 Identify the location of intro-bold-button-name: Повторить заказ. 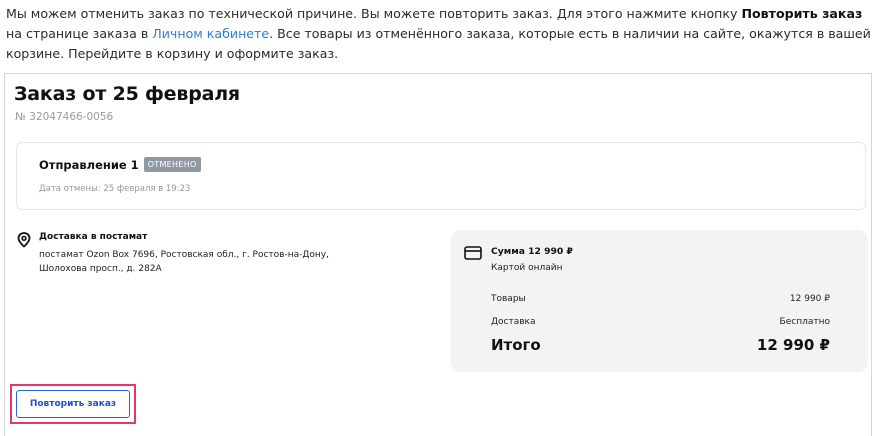
(802, 13).